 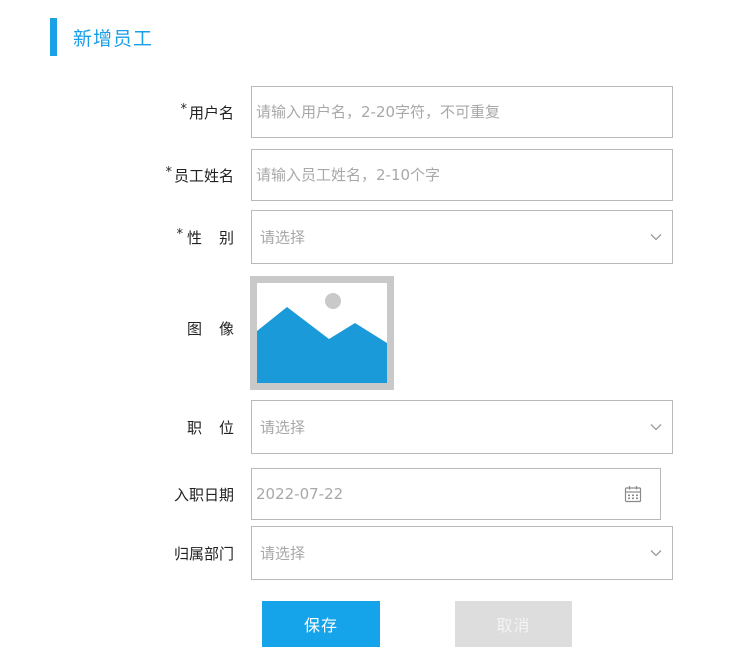 I want to click on cancel-button: 取消, so click(x=513, y=624).